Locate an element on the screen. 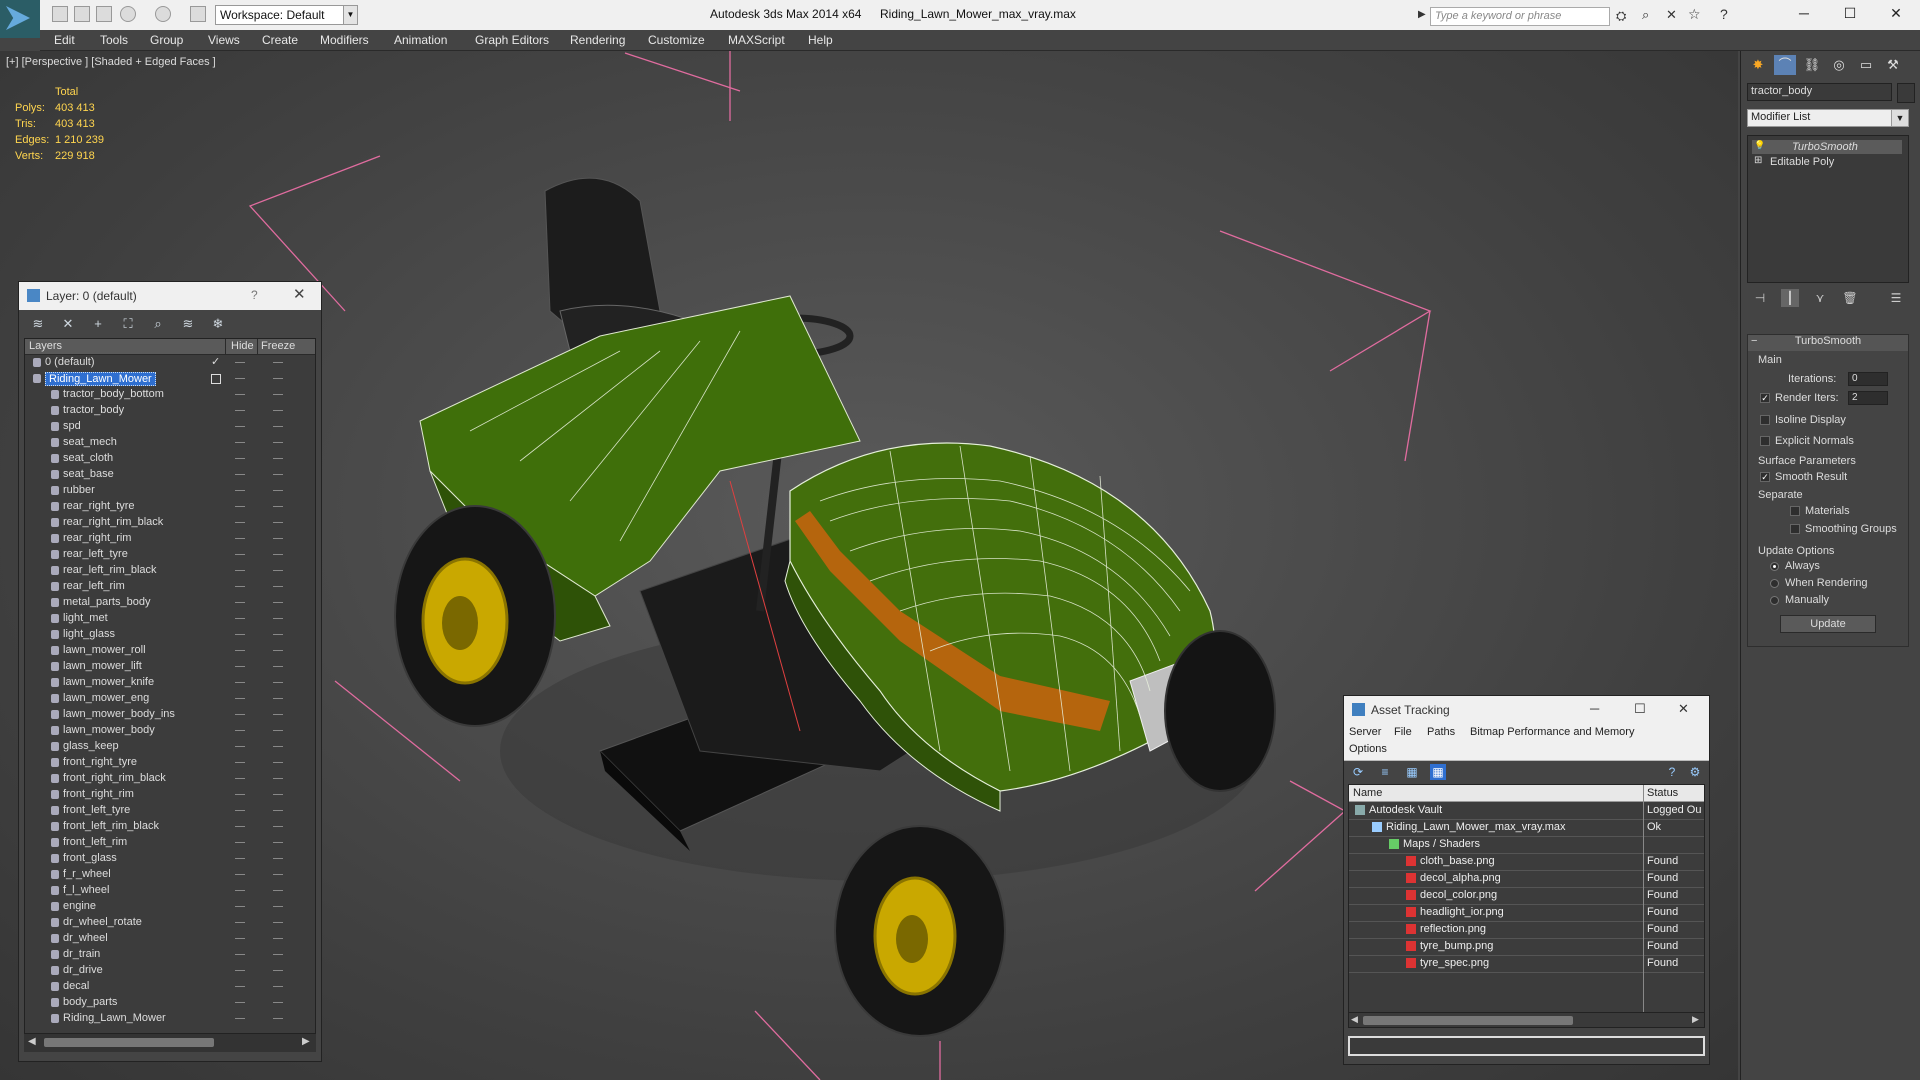 The height and width of the screenshot is (1080, 1920). favorites-star-icon: ☆ is located at coordinates (1694, 14).